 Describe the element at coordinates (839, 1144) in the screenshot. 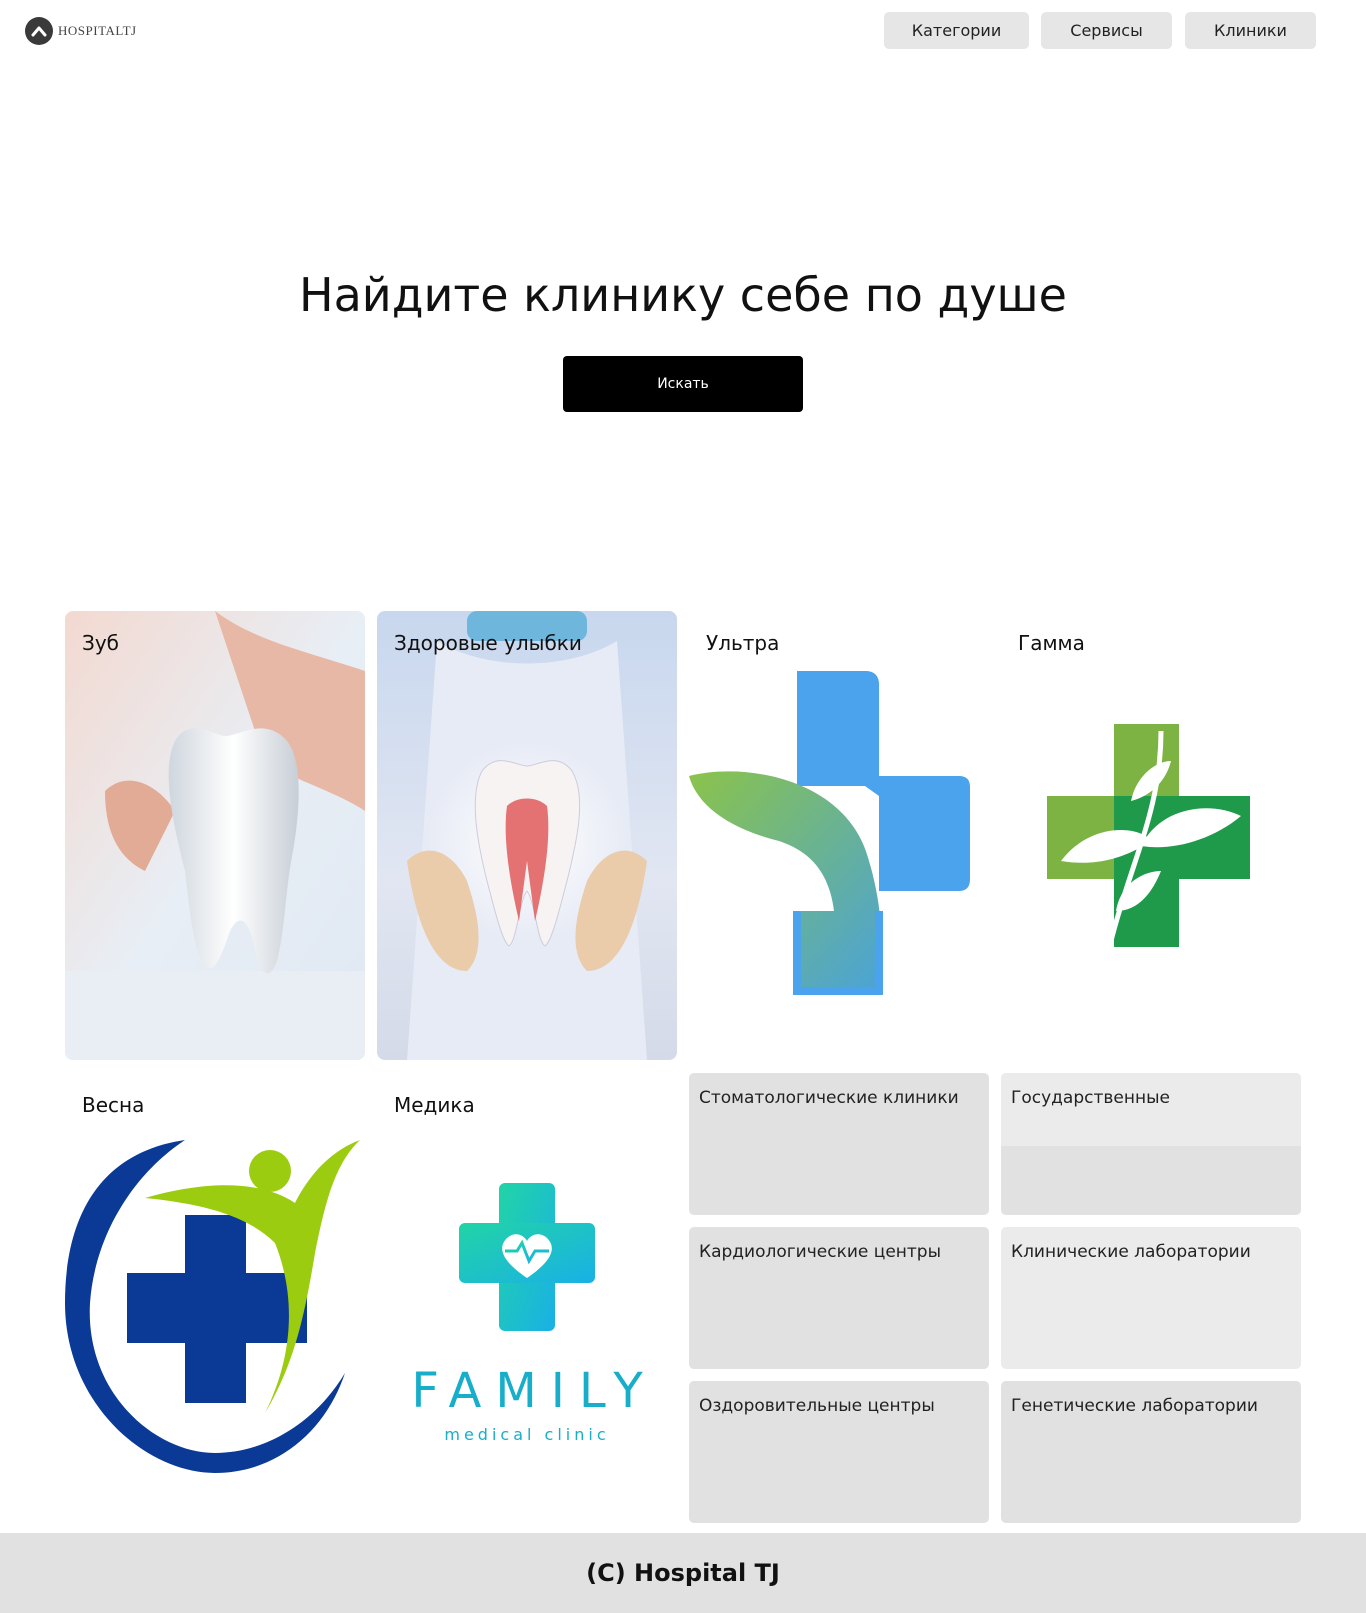

I see `category-dental-clinics: Стоматологические клиники` at that location.